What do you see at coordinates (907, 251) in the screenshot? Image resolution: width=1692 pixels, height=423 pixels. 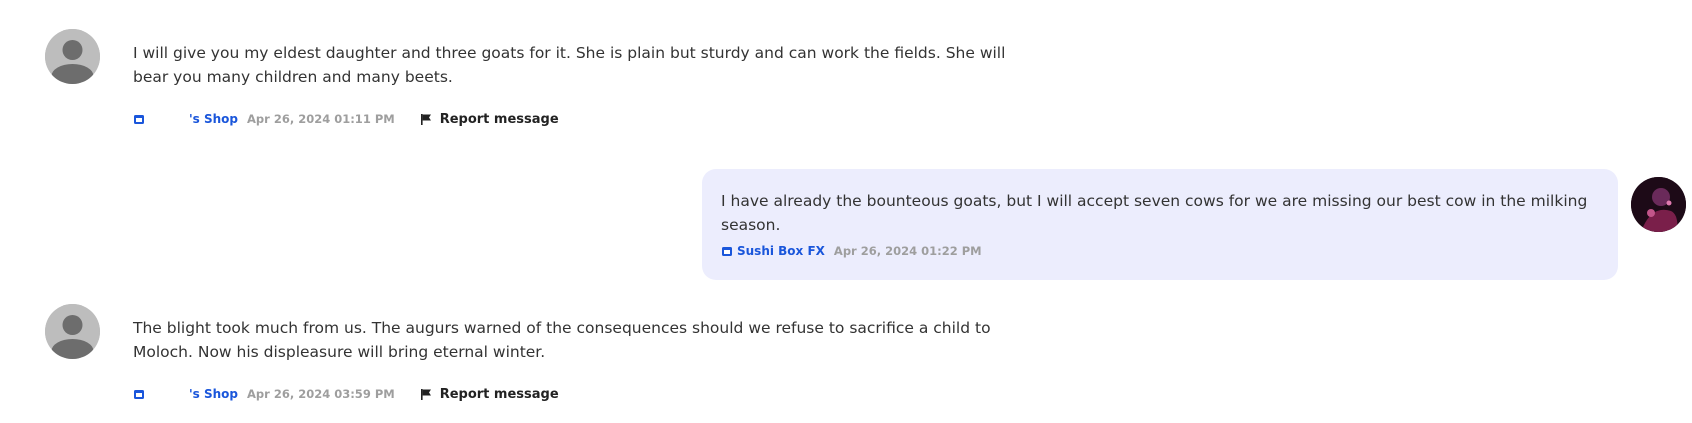 I see `timestamp: Apr 26, 2024 01:22 PM` at bounding box center [907, 251].